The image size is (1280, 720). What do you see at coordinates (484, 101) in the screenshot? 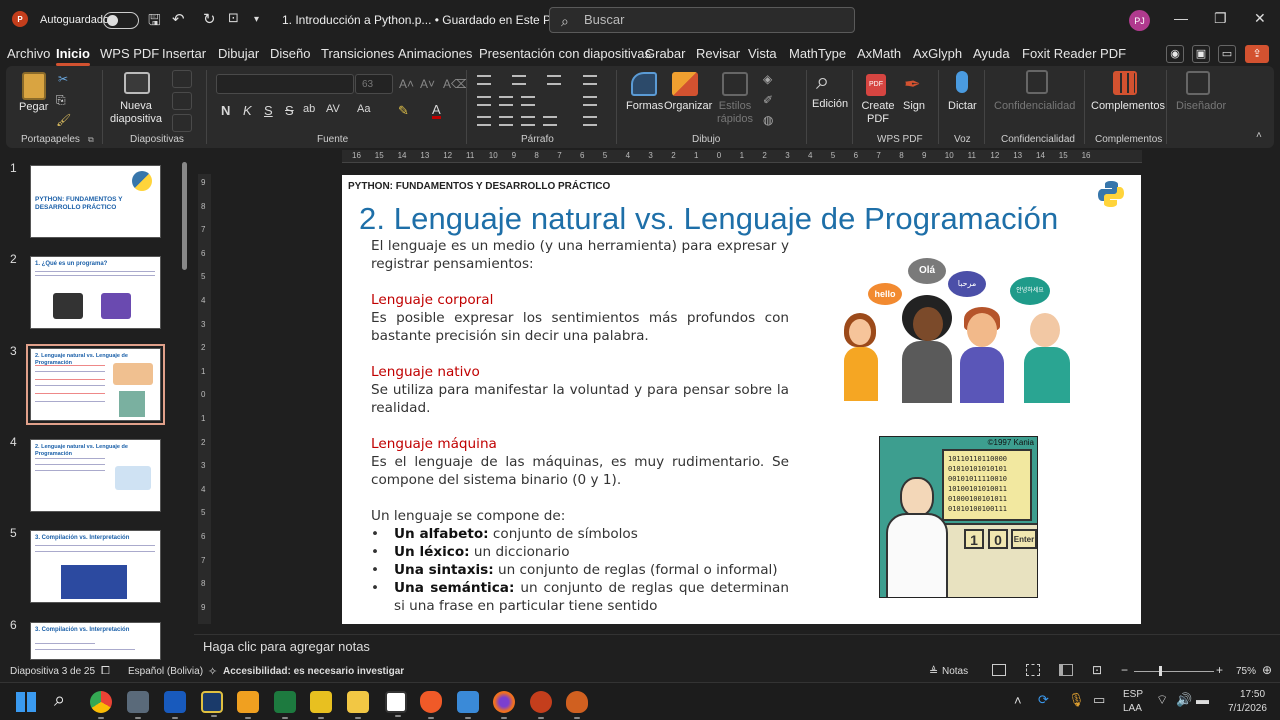
I see `decrease-indent-icon` at bounding box center [484, 101].